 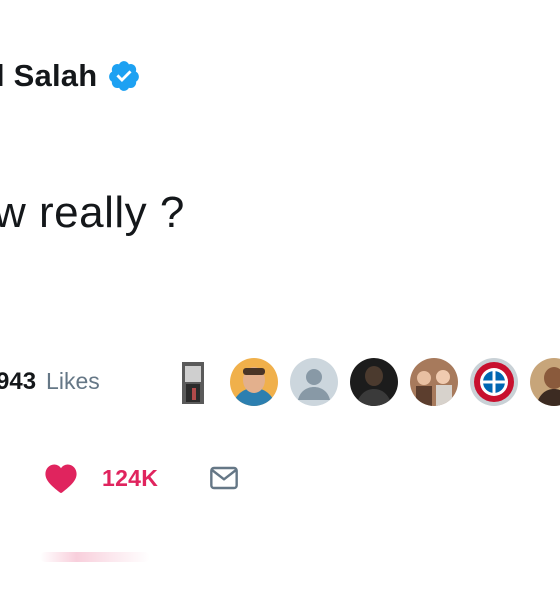 I want to click on reply-preview-fragment, so click(x=95, y=557).